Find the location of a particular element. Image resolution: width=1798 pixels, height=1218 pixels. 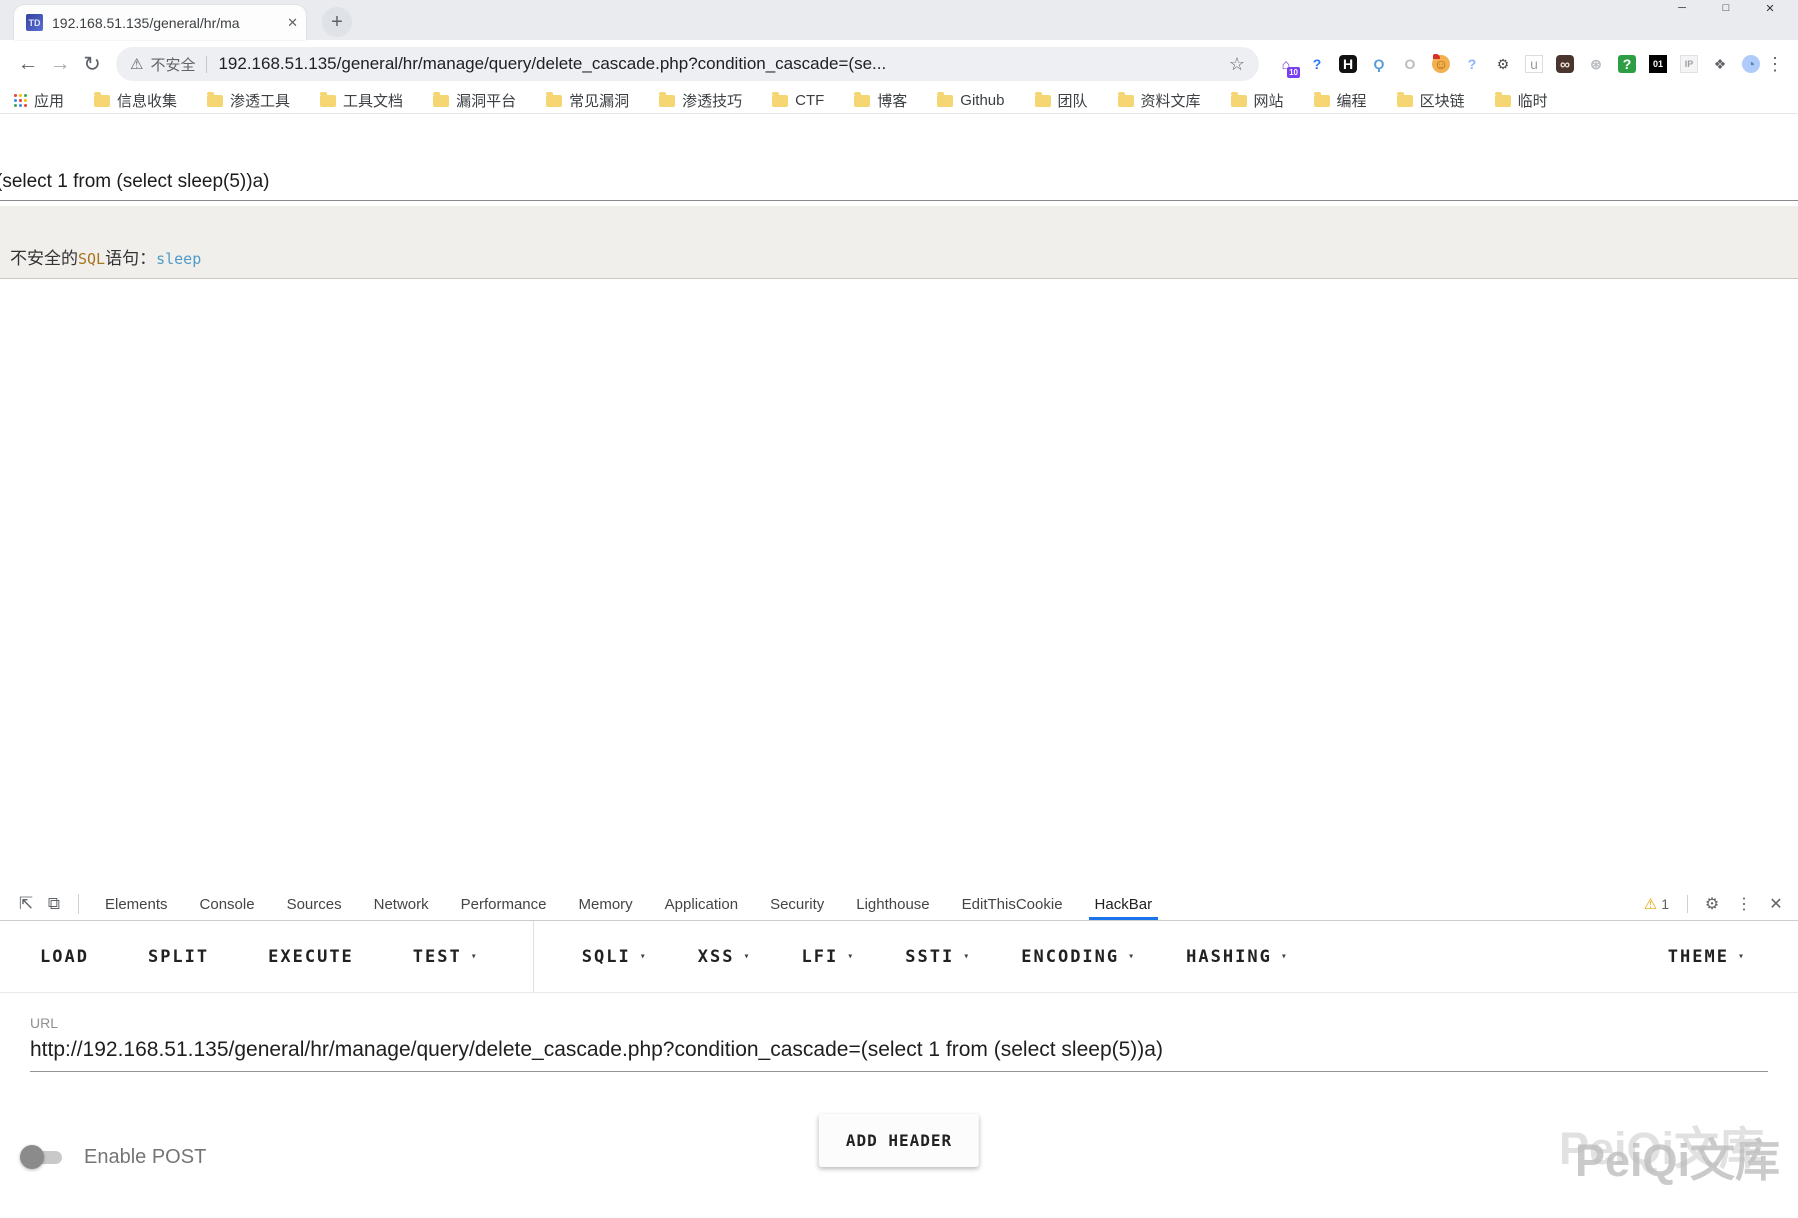

hackbar-button-label: EXECUTE is located at coordinates (311, 956).